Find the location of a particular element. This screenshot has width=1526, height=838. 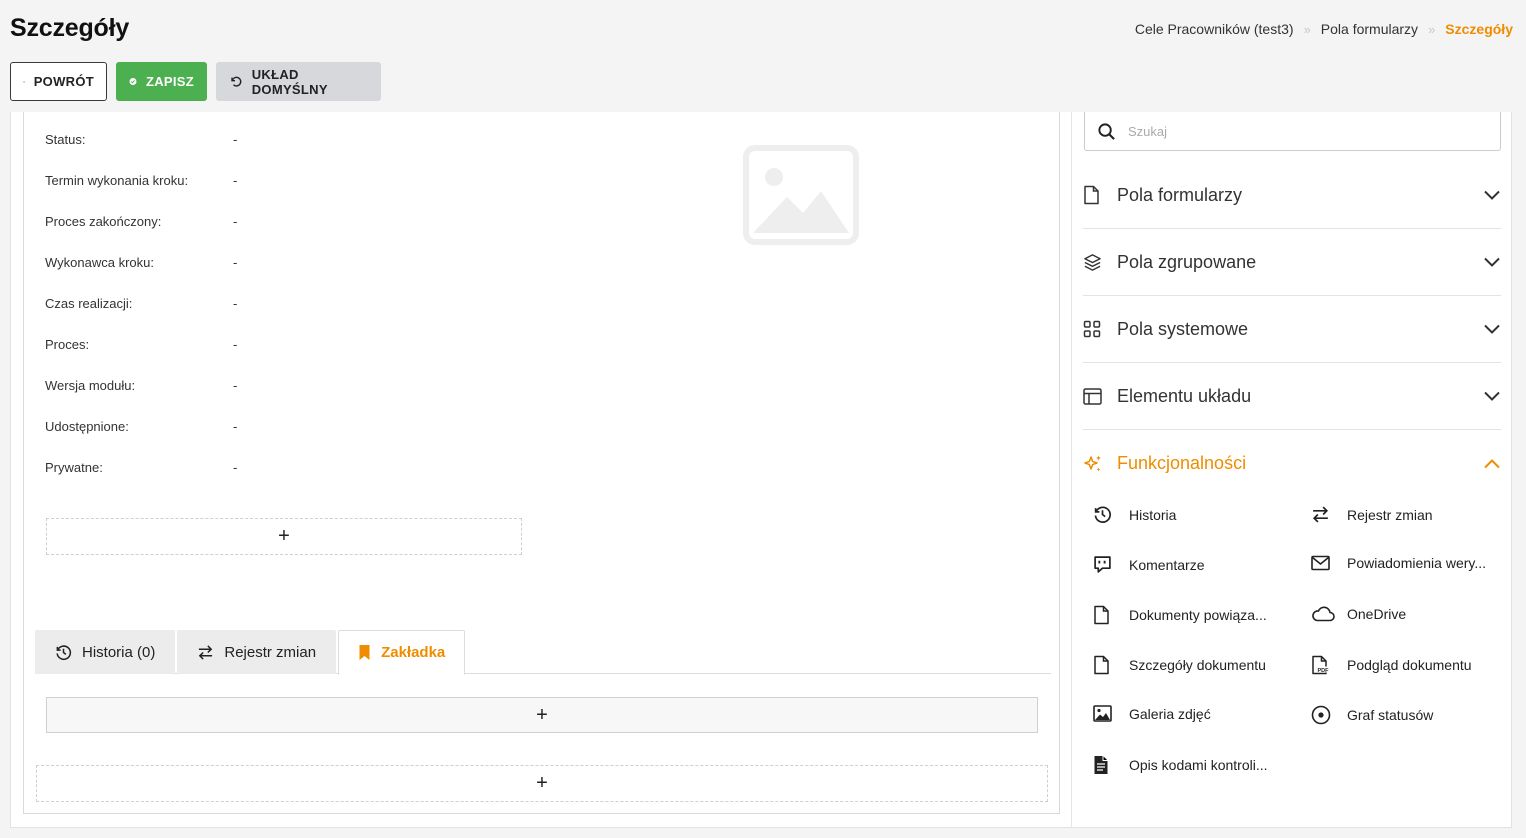

accordion-pola-systemowe: Pola systemowe is located at coordinates (1292, 329).